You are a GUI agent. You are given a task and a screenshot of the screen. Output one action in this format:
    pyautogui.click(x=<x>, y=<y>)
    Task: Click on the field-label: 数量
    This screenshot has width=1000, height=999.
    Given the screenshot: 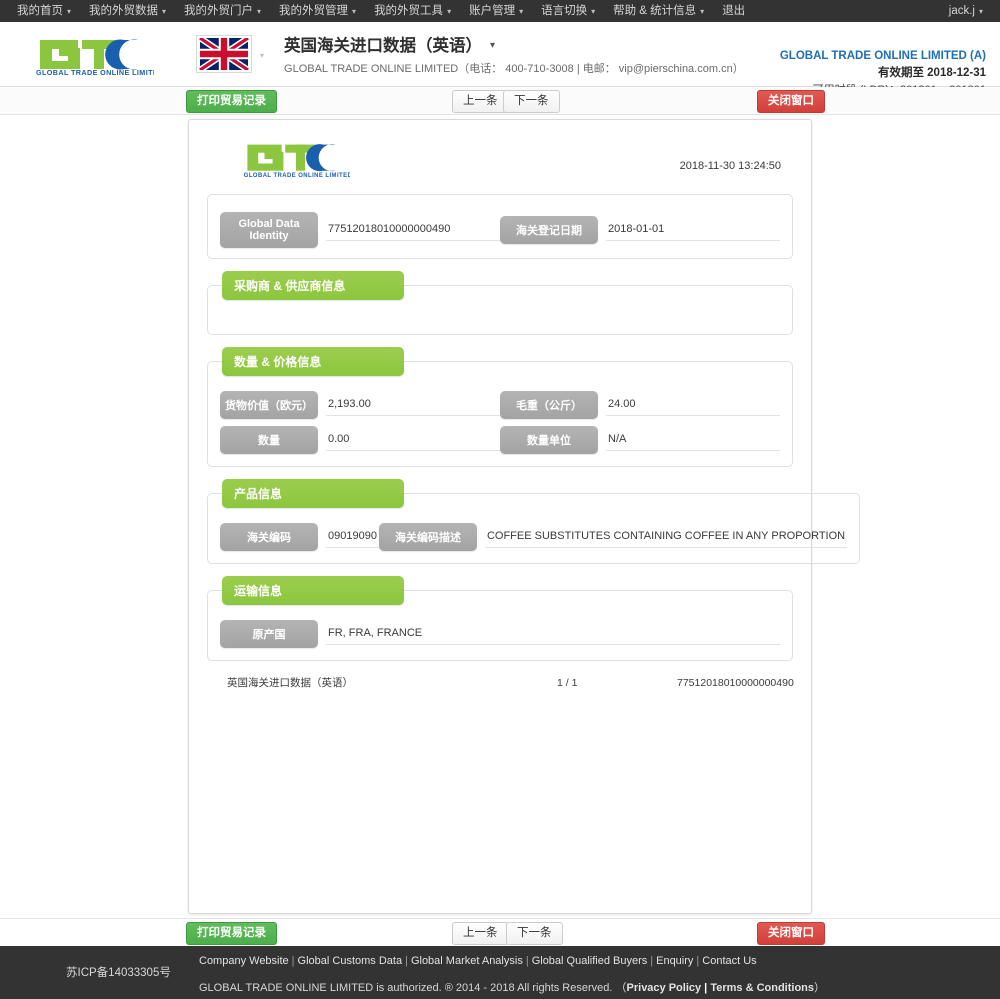 What is the action you would take?
    pyautogui.click(x=269, y=440)
    